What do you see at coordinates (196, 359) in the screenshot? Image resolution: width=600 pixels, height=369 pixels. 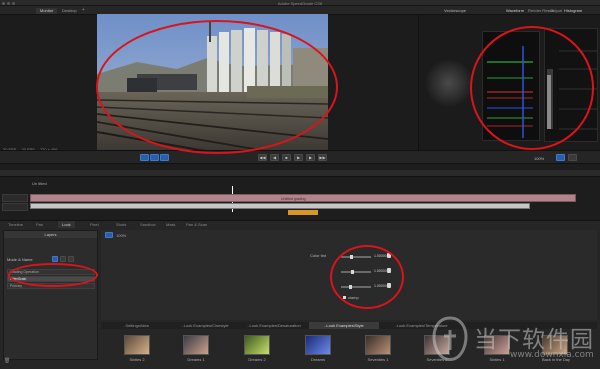 I see `look-label-dreams1: Dreams 1` at bounding box center [196, 359].